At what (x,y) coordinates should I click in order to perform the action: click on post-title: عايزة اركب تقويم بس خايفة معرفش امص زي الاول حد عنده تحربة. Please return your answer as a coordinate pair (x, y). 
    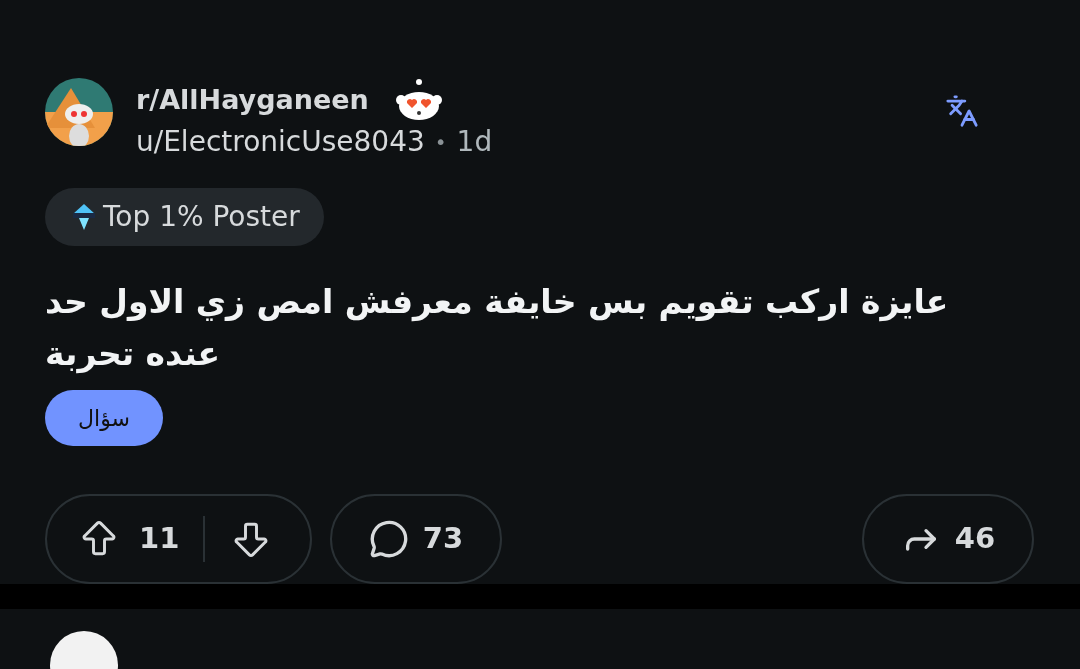
    Looking at the image, I should click on (515, 328).